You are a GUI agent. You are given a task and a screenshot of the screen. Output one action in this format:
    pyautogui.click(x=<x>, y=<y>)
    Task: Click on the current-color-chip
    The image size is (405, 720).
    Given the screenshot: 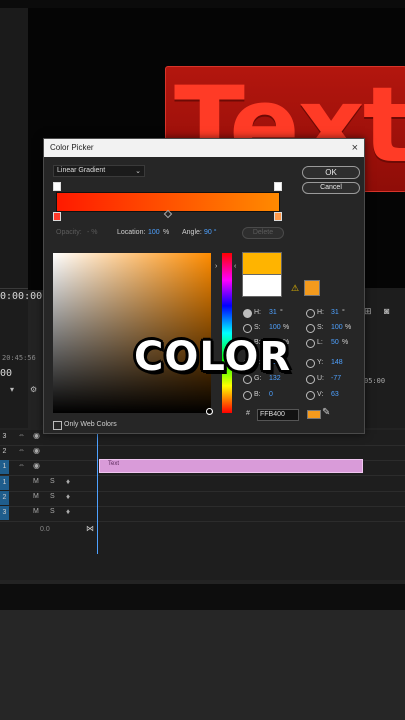 What is the action you would take?
    pyautogui.click(x=314, y=414)
    